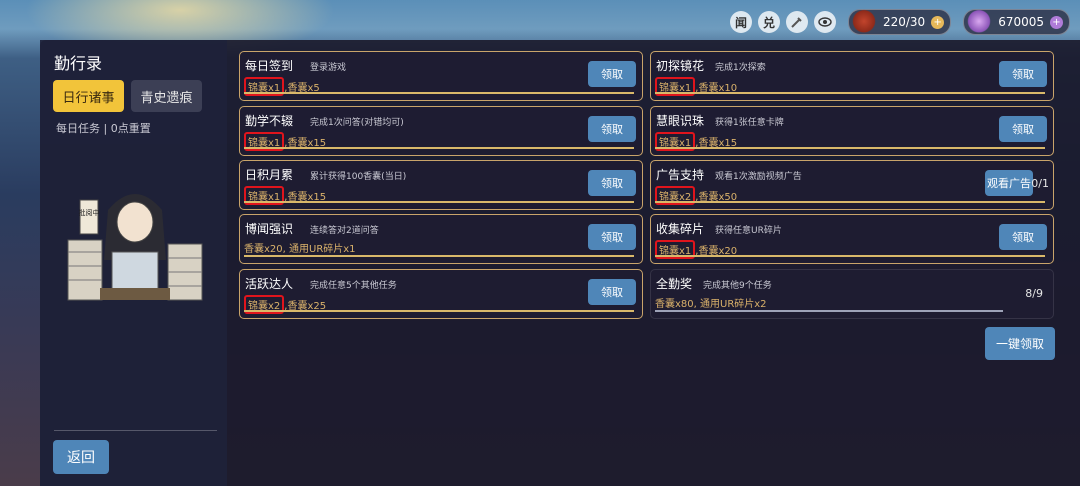  I want to click on task-title: 慧眼识珠, so click(680, 121).